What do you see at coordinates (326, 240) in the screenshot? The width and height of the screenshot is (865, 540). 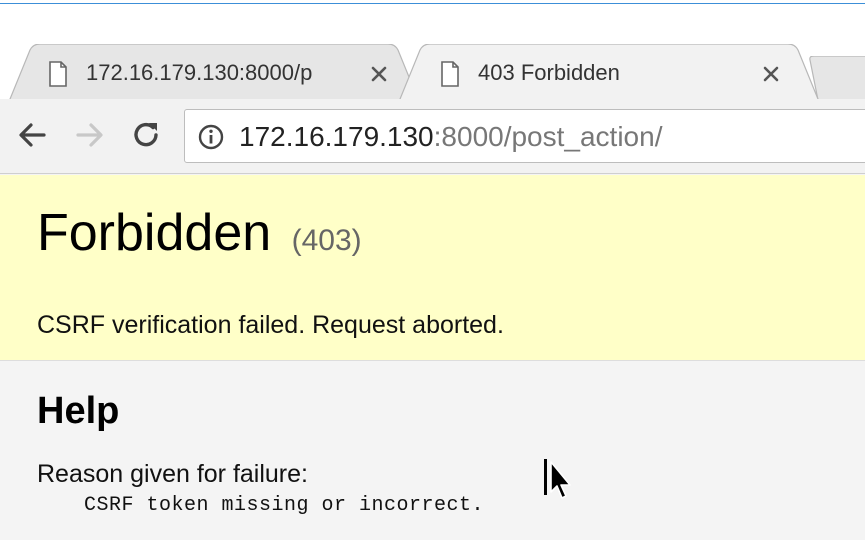 I see `status-code: (403)` at bounding box center [326, 240].